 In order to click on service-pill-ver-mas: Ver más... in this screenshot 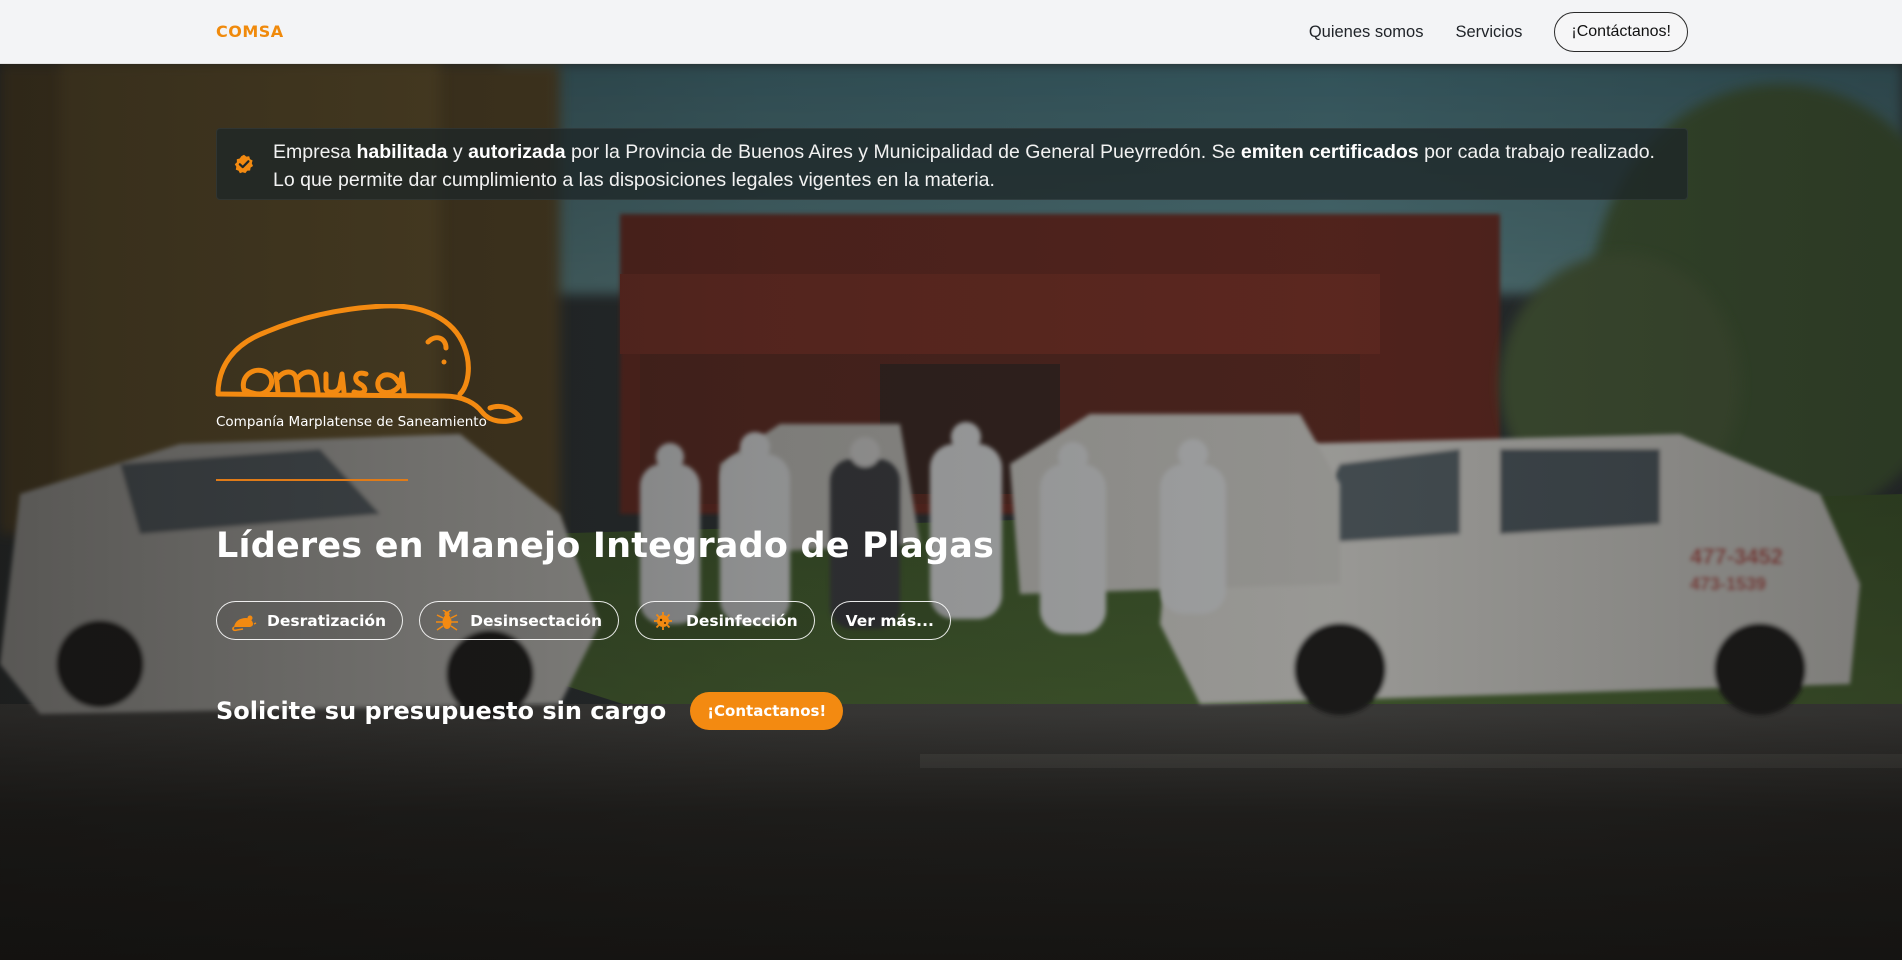, I will do `click(890, 620)`.